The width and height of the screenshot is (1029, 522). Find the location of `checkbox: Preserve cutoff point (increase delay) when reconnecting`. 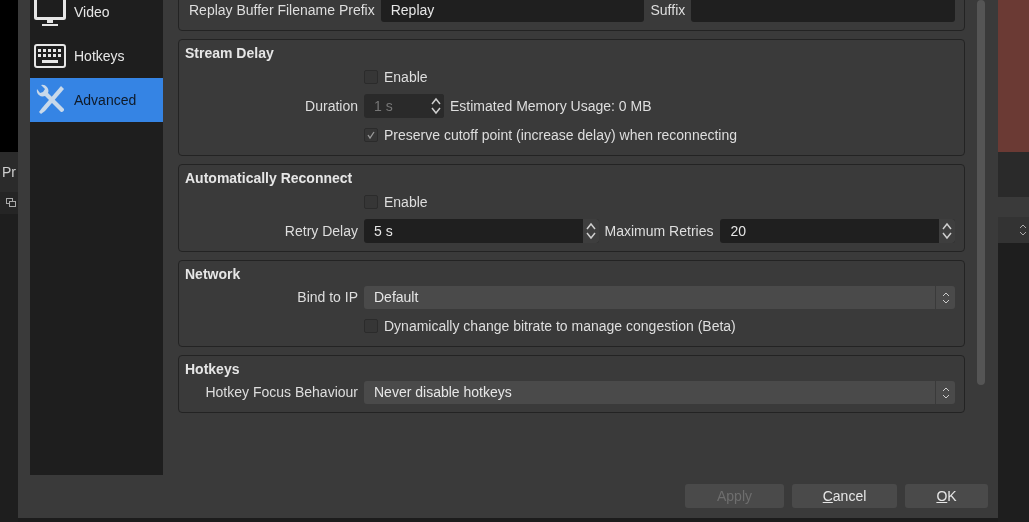

checkbox: Preserve cutoff point (increase delay) when reconnecting is located at coordinates (659, 135).